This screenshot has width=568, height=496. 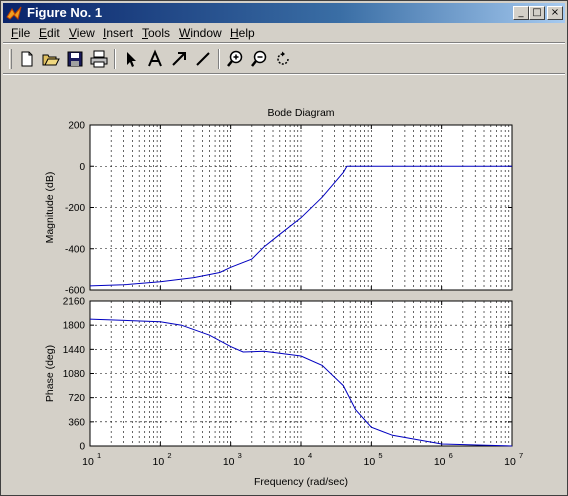 I want to click on xtick-exponent: 3, so click(x=240, y=455).